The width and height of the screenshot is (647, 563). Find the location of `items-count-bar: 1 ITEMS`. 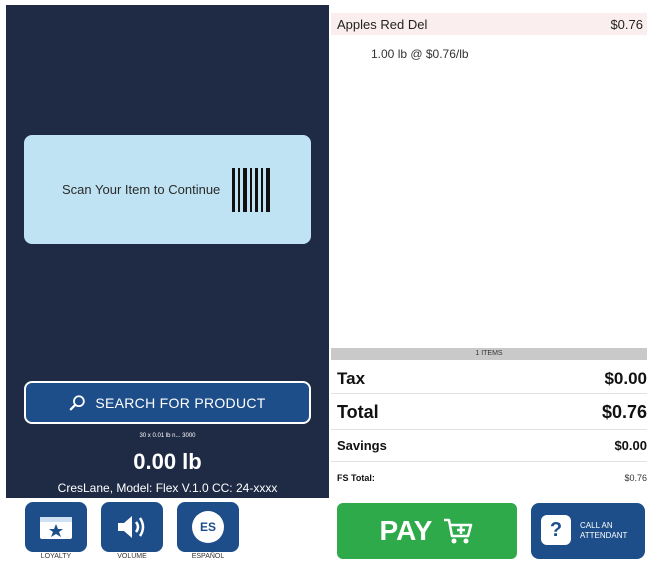

items-count-bar: 1 ITEMS is located at coordinates (489, 354).